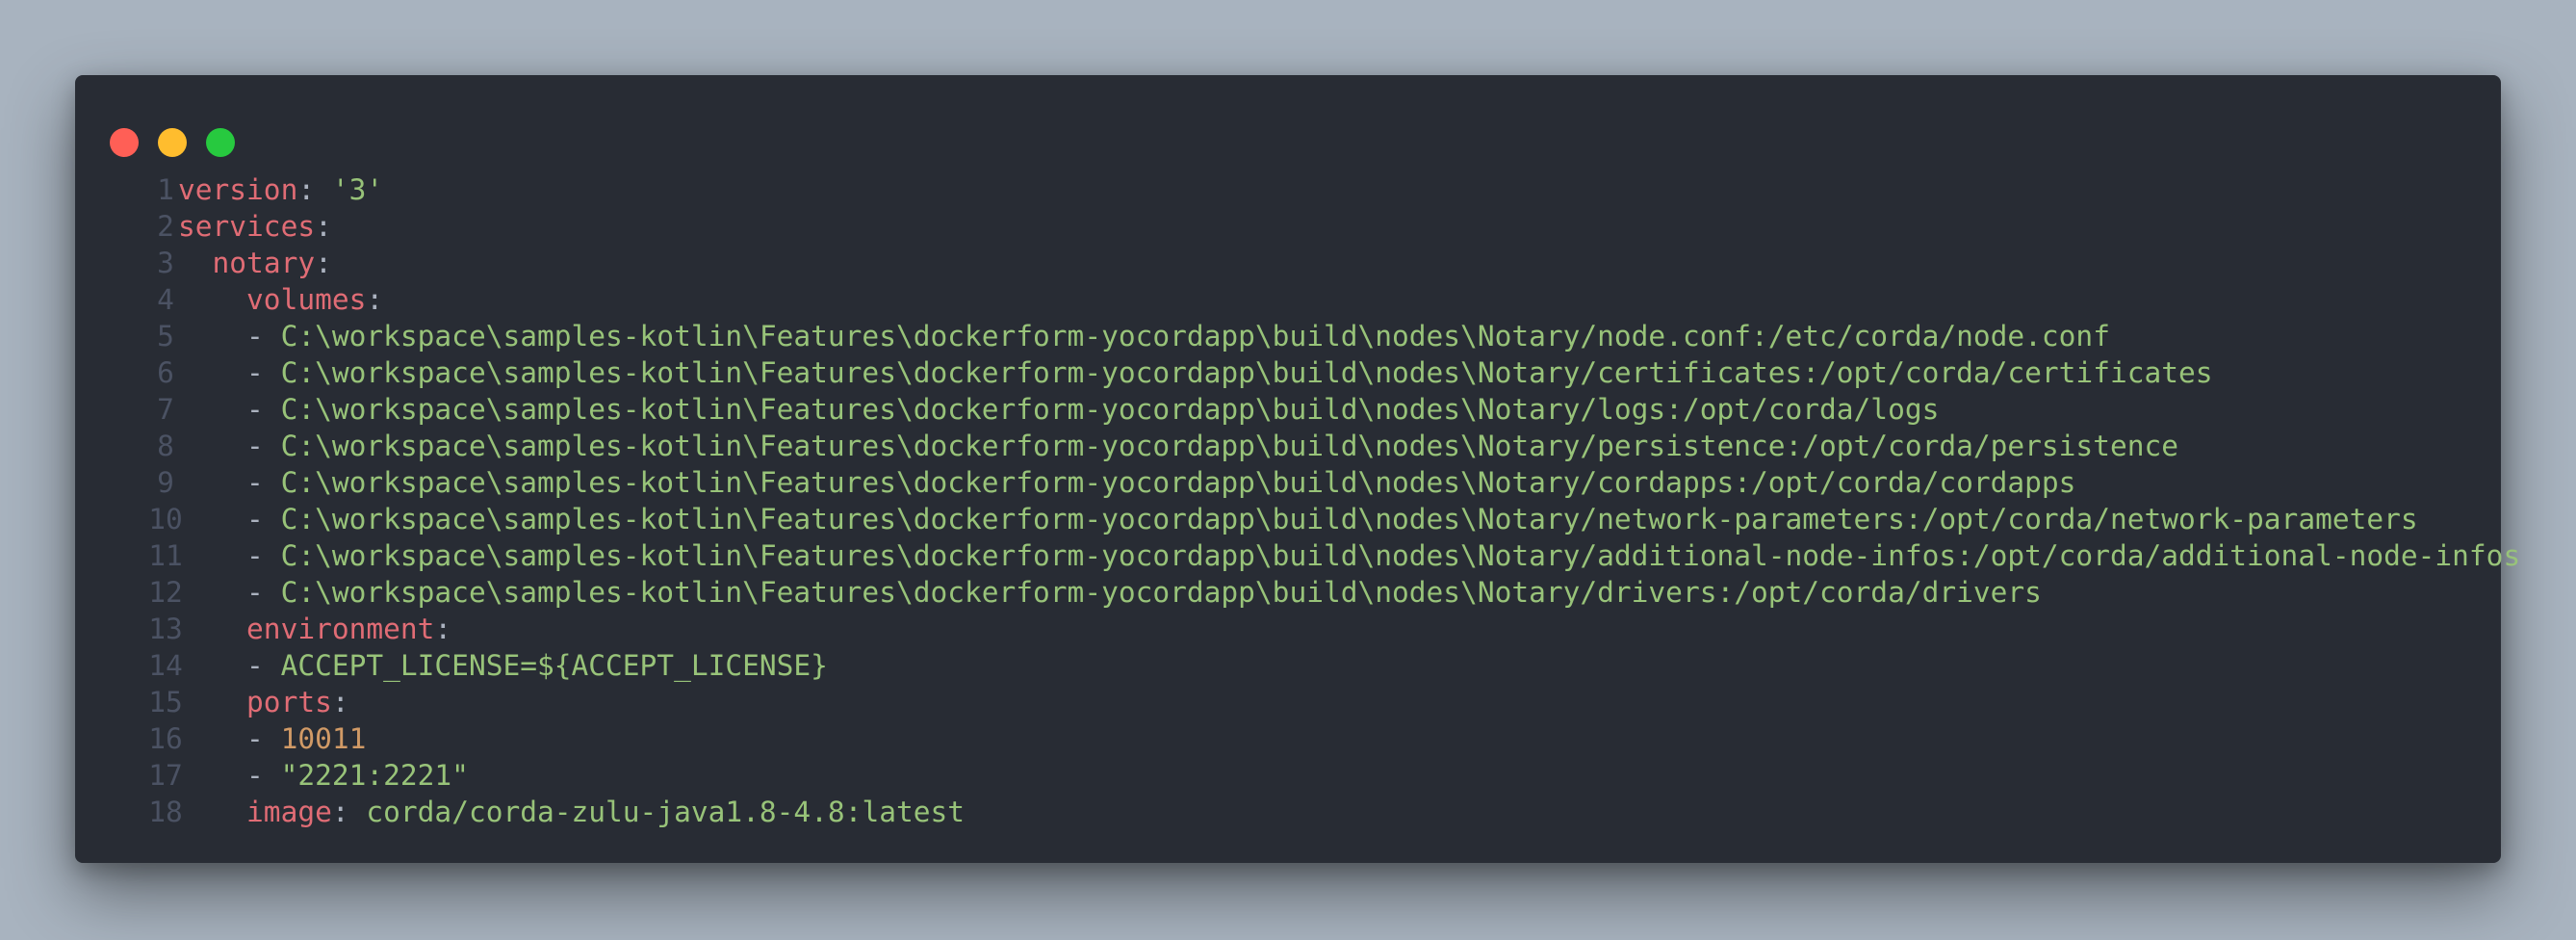 This screenshot has height=940, width=2576. I want to click on code-token: 10011, so click(324, 738).